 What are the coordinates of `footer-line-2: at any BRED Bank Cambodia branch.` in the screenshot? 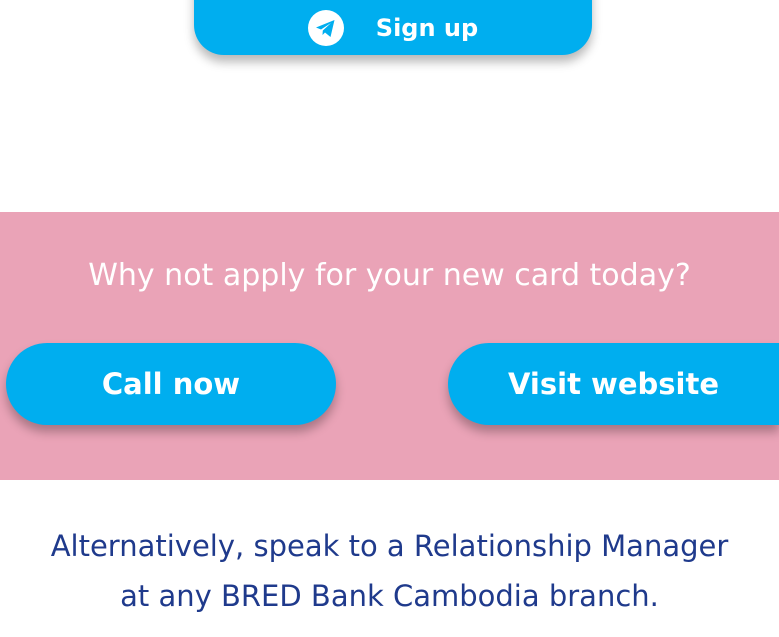 It's located at (389, 596).